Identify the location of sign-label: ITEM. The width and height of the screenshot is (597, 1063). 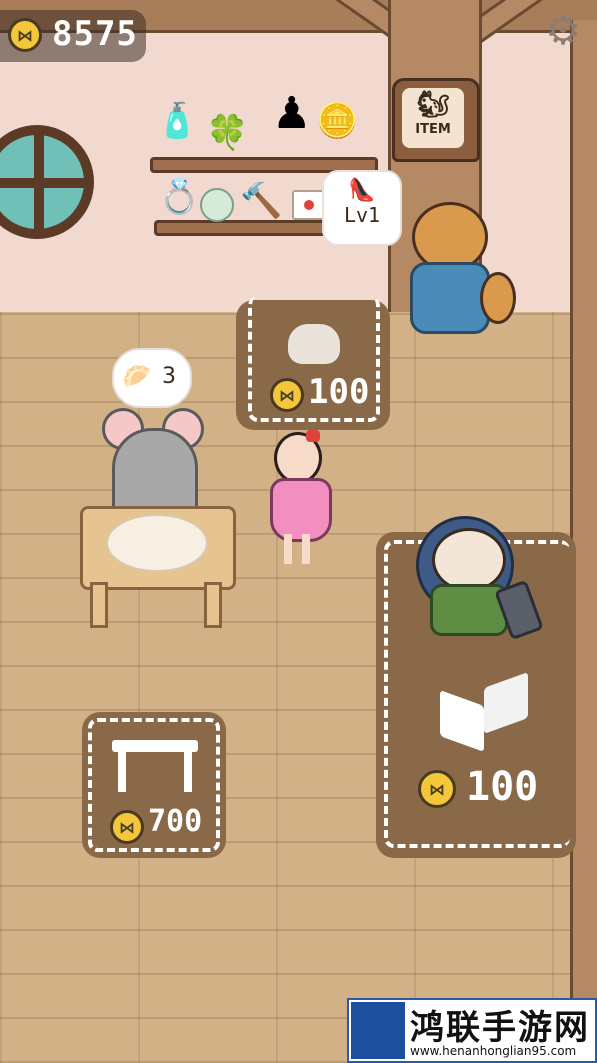
(433, 129).